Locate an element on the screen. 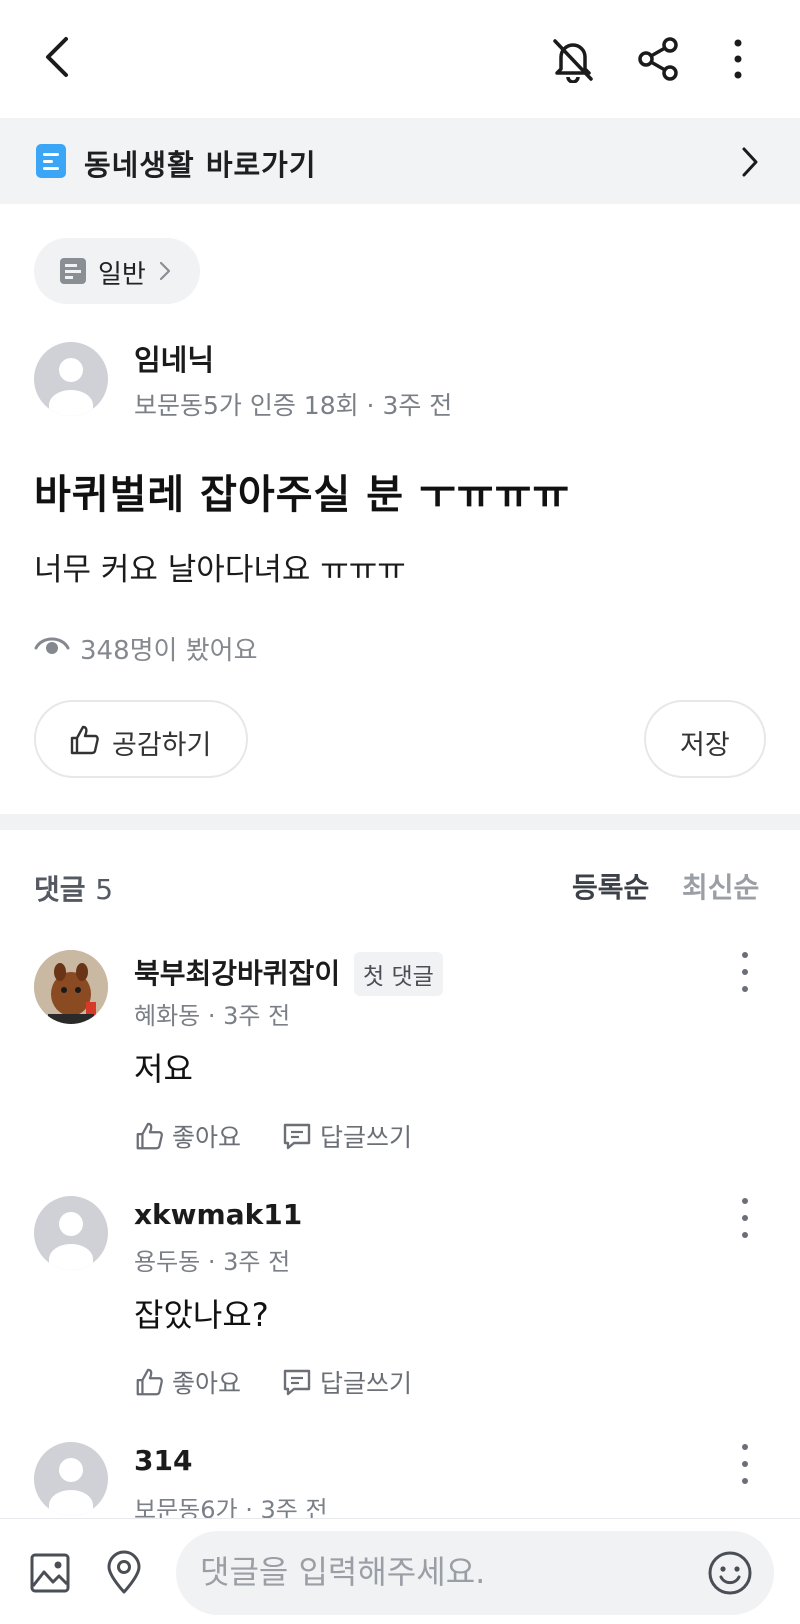 This screenshot has width=800, height=1624. more-vertical-icon is located at coordinates (738, 59).